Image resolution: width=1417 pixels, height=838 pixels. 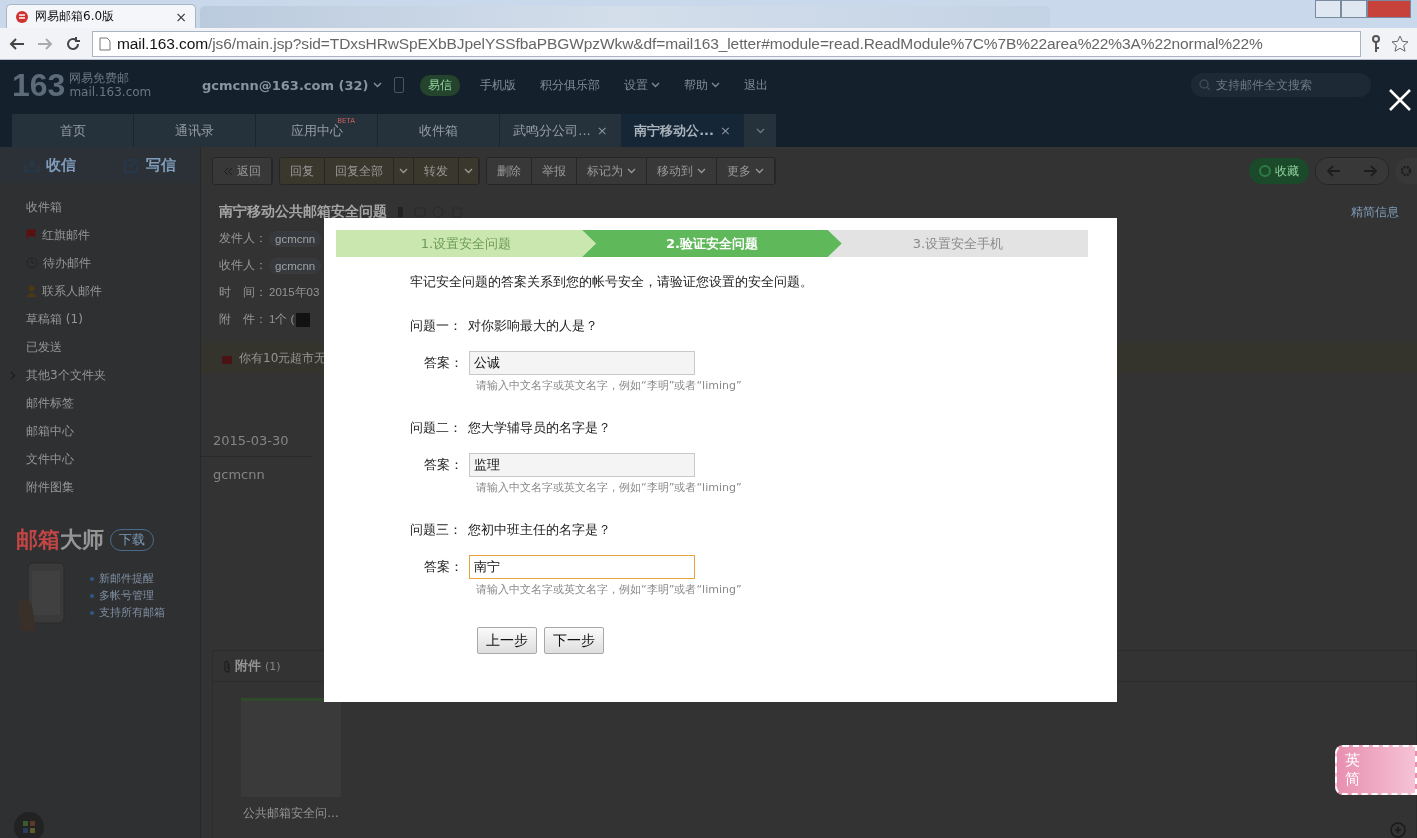 I want to click on double-left-icon, so click(x=228, y=171).